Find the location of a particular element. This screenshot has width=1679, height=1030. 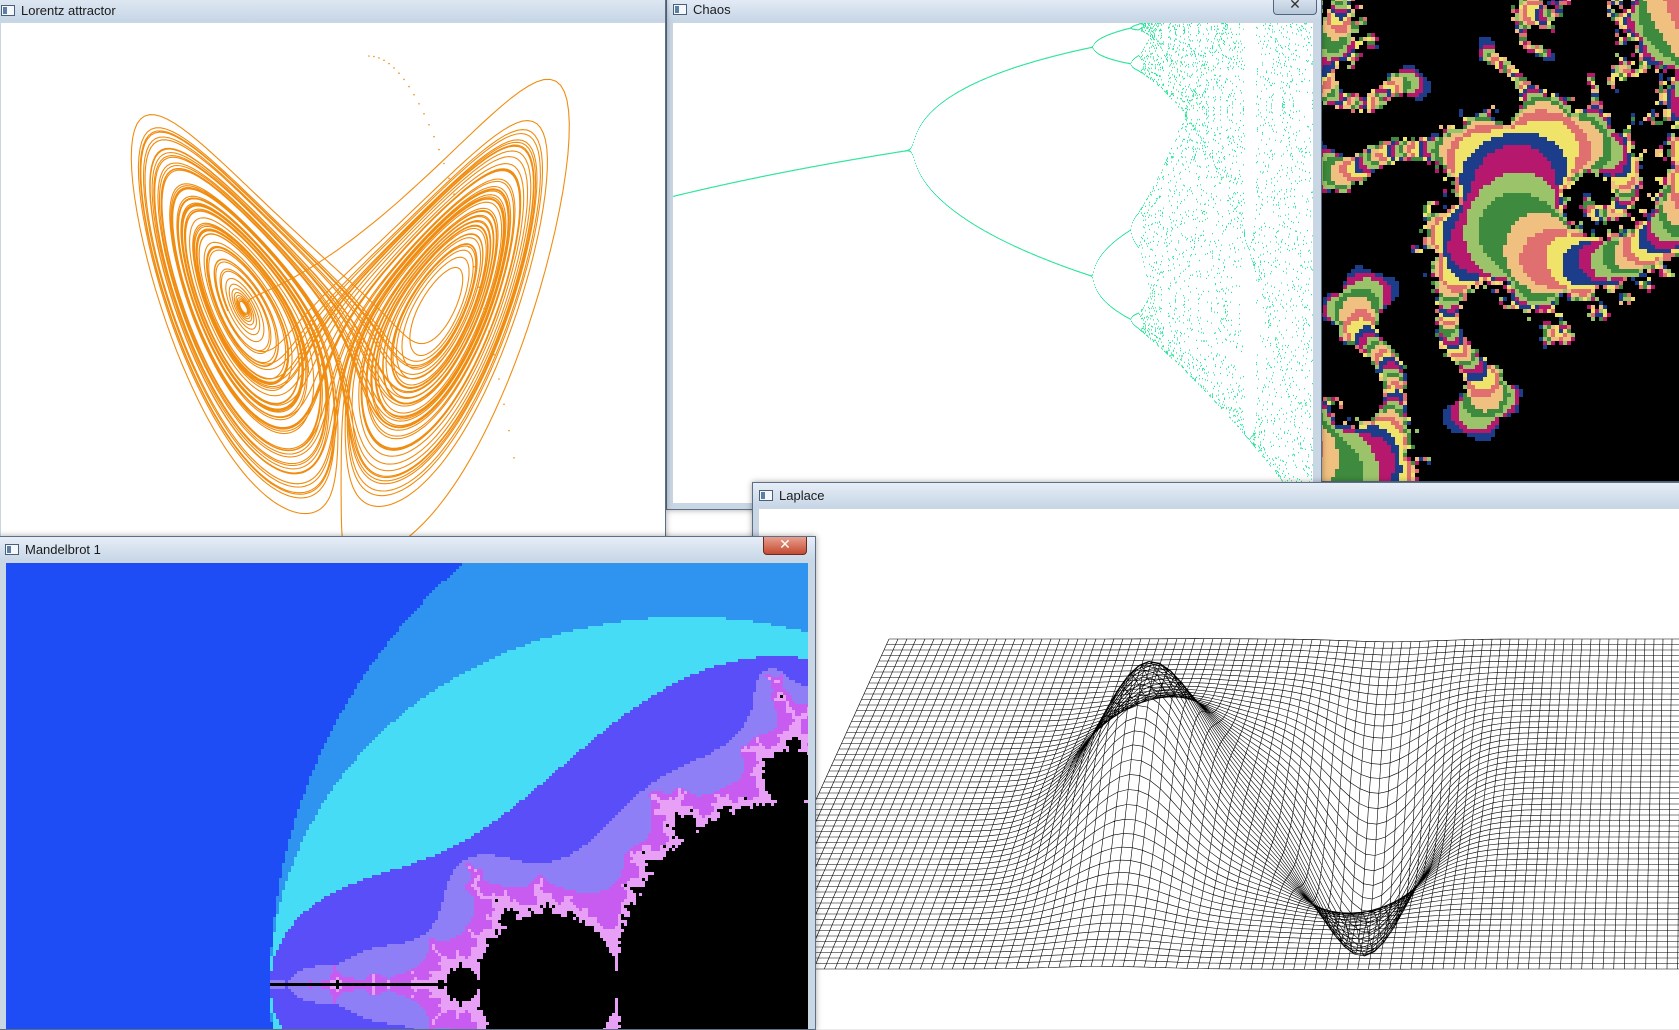

fractal-image is located at coordinates (1499, 240).